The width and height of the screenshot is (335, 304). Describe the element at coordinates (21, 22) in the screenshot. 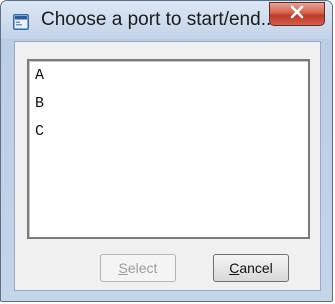

I see `app-window-icon` at that location.